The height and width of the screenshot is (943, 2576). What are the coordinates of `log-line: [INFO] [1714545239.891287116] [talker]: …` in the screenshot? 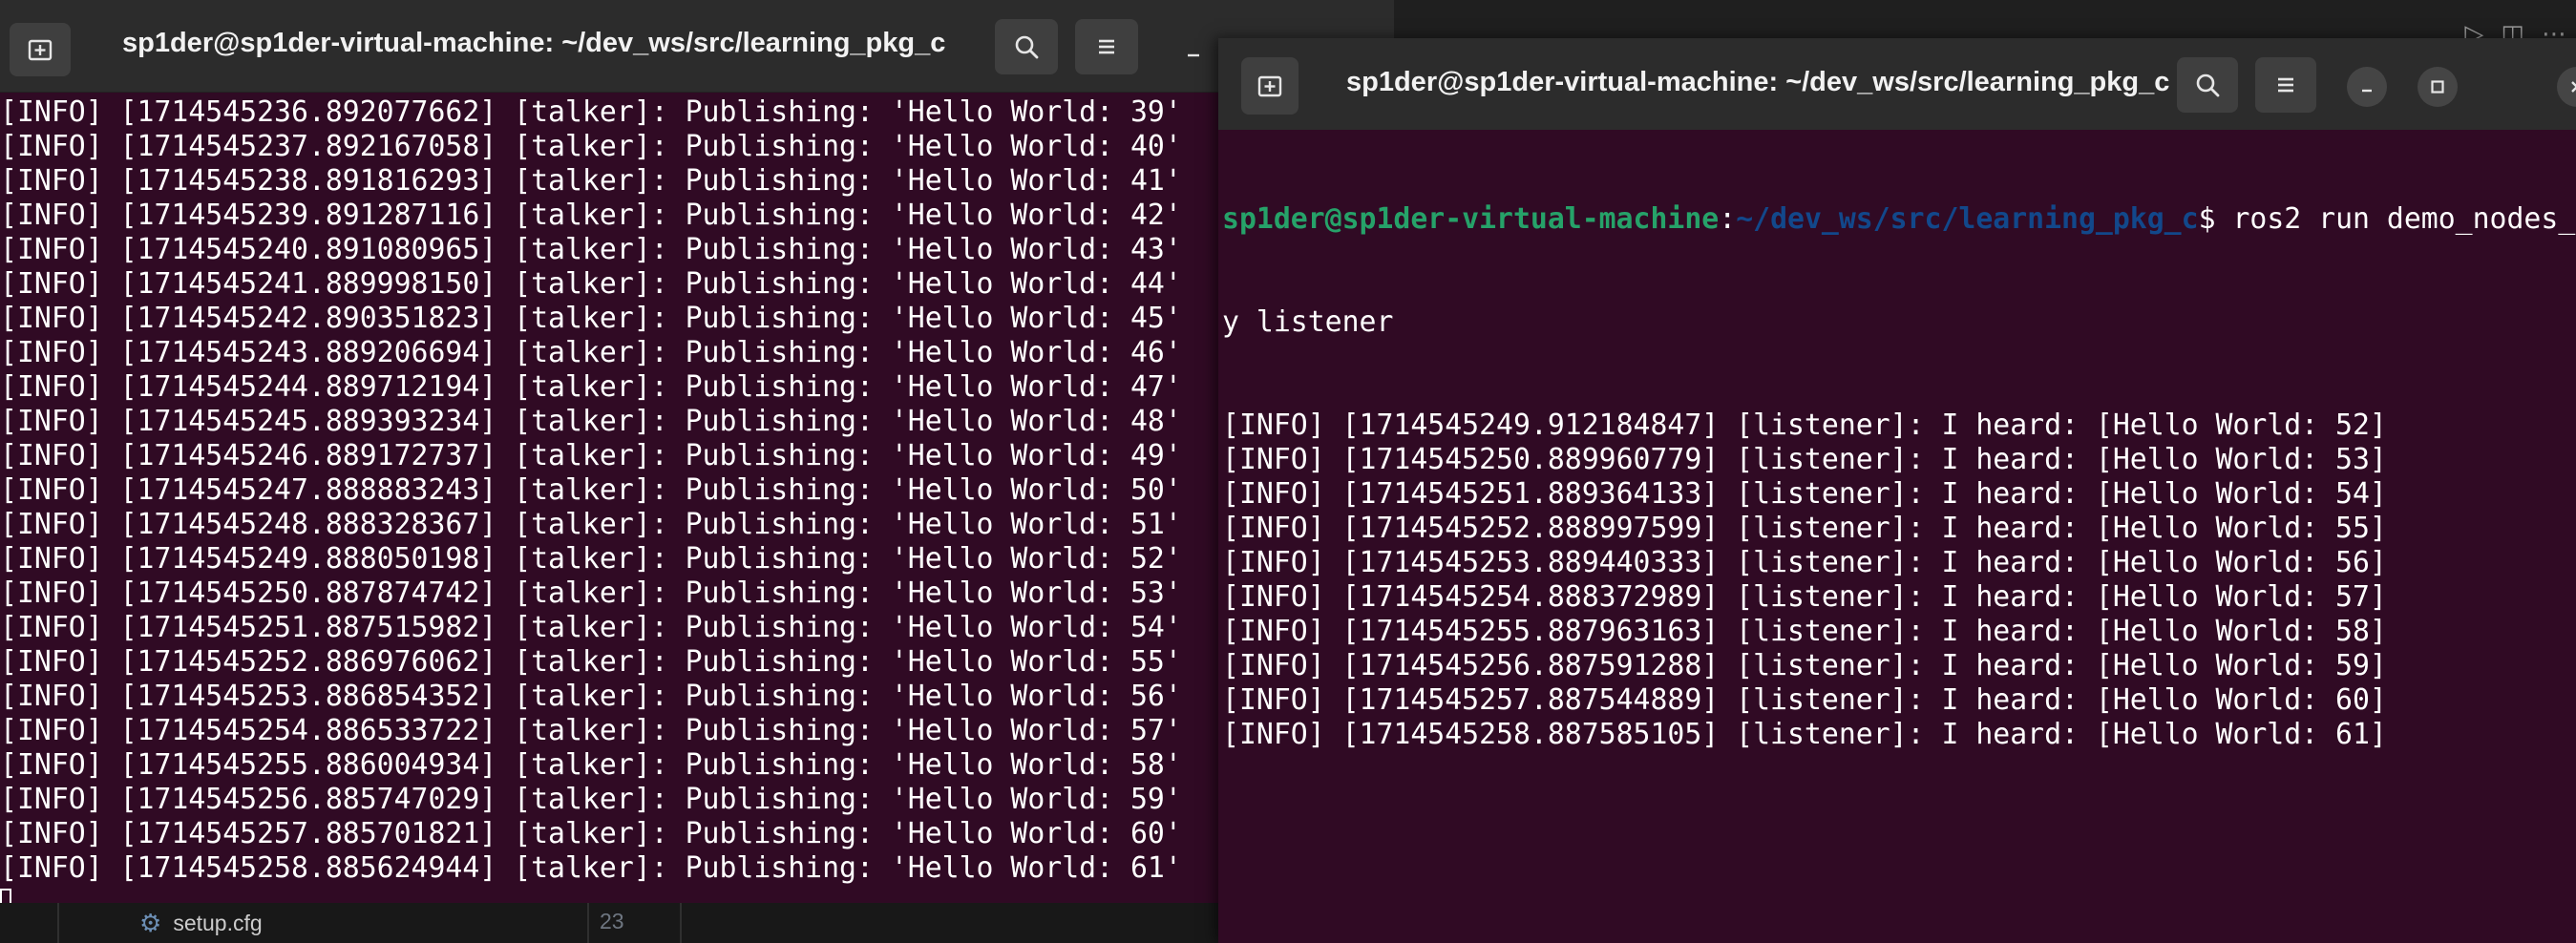 It's located at (591, 215).